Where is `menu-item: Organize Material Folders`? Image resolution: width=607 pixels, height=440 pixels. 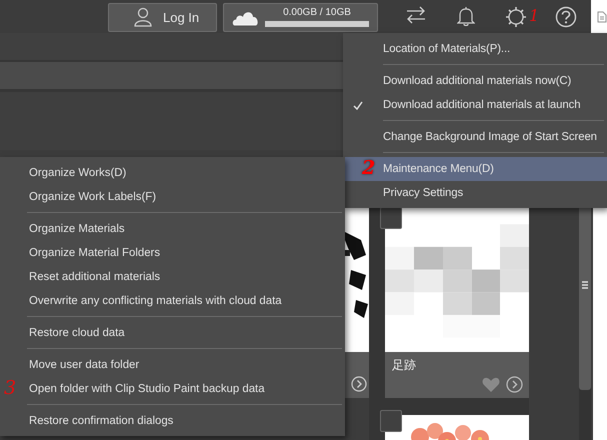 menu-item: Organize Material Folders is located at coordinates (172, 253).